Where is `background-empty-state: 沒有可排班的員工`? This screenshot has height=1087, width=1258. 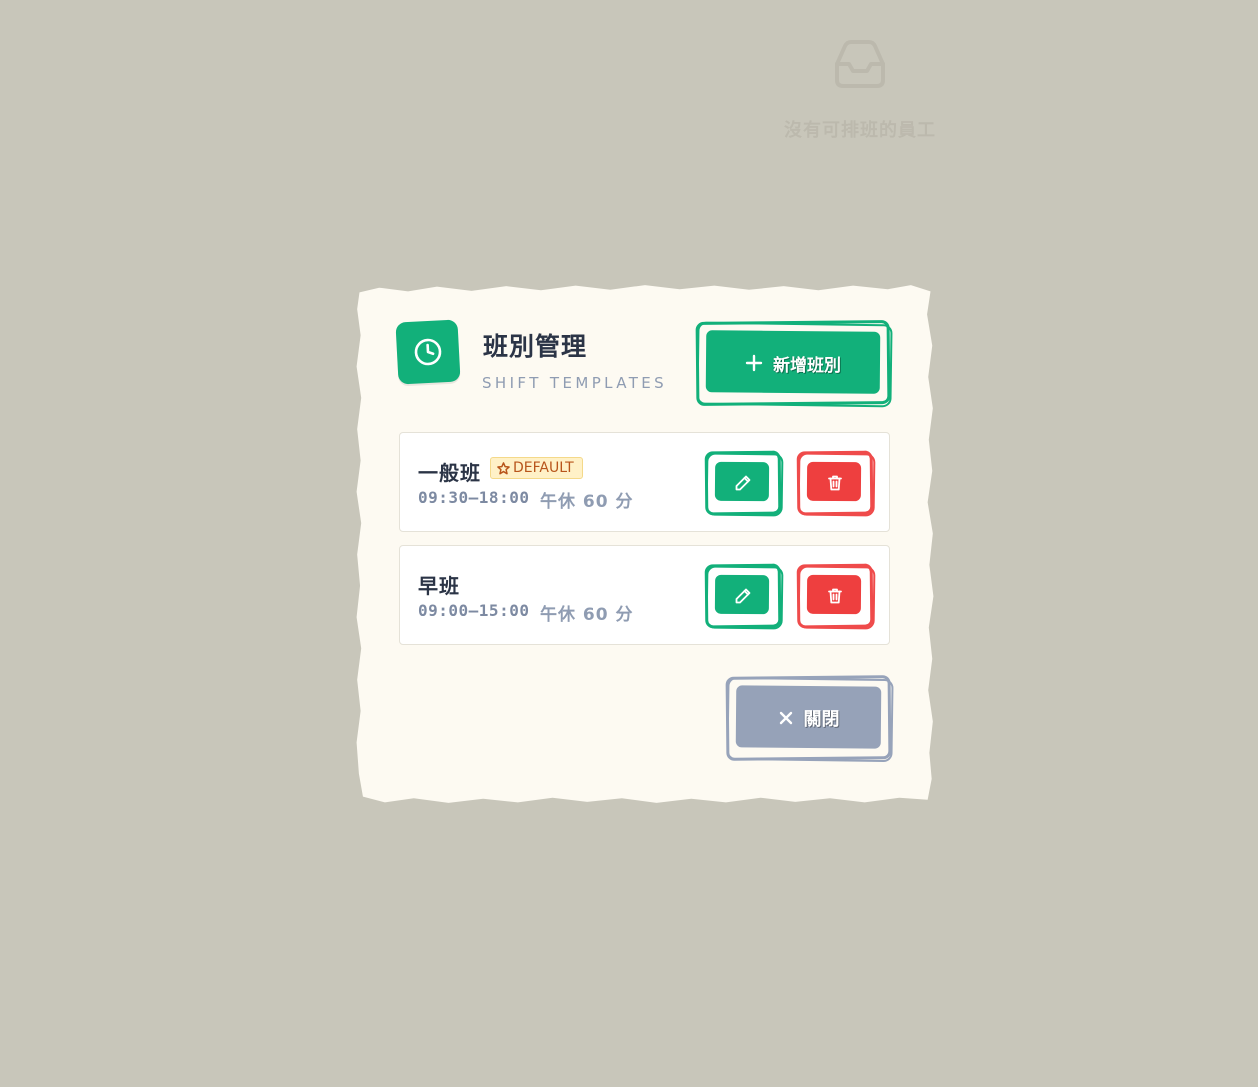
background-empty-state: 沒有可排班的員工 is located at coordinates (860, 90).